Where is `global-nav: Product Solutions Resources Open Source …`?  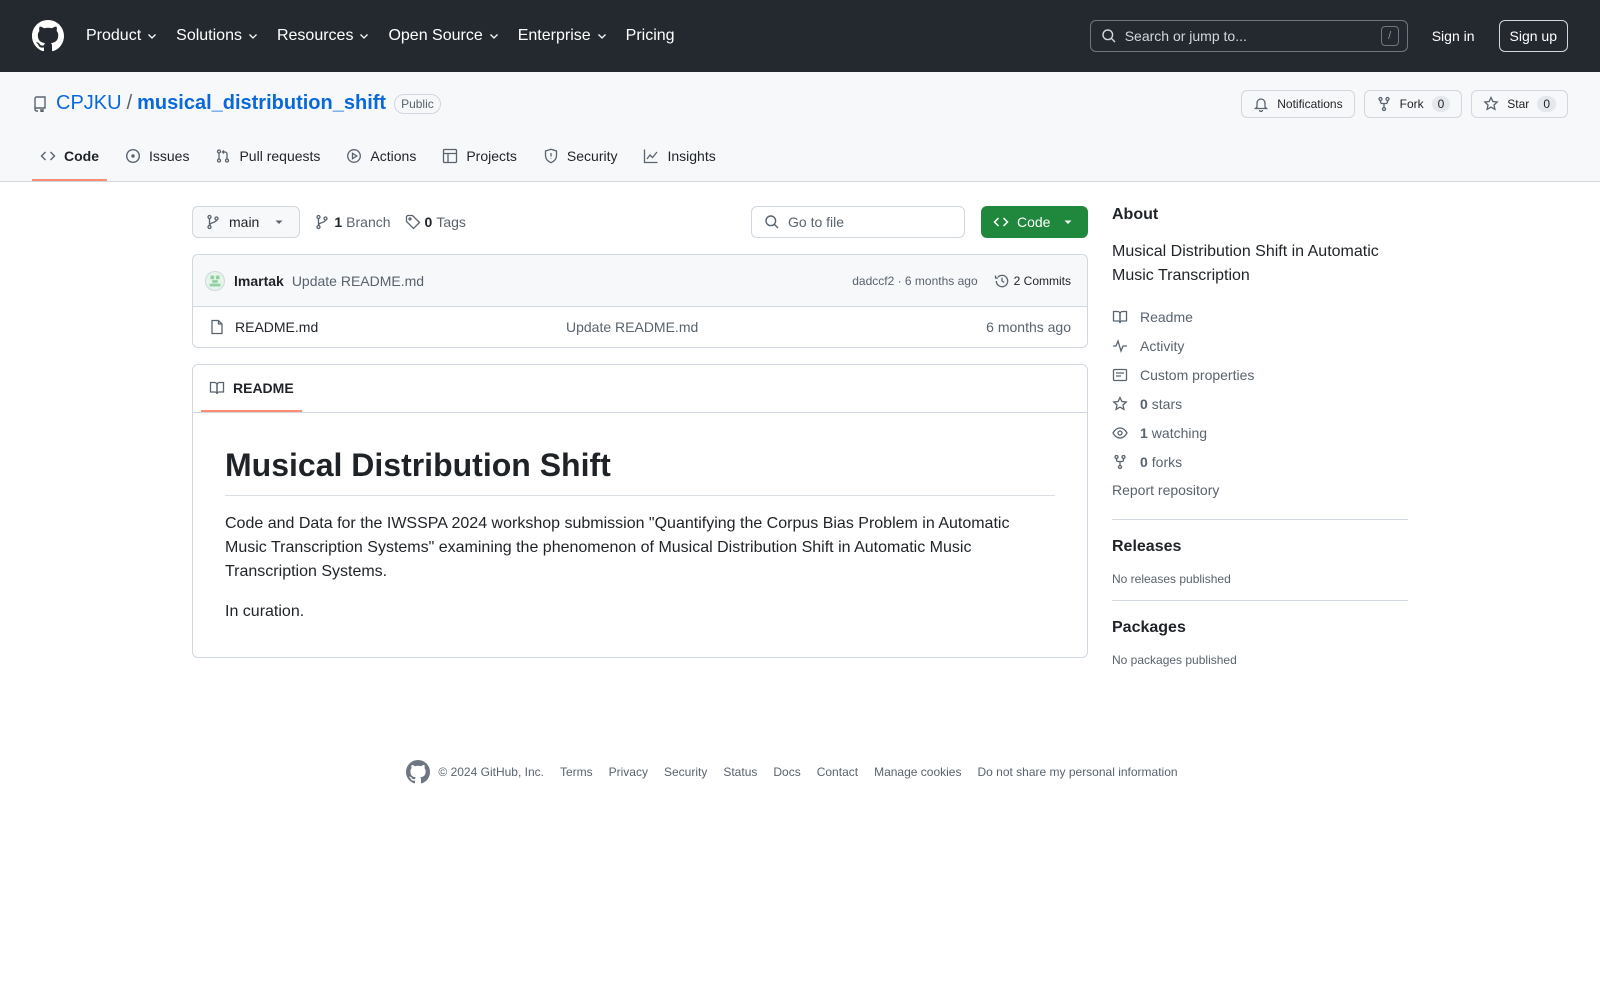 global-nav: Product Solutions Resources Open Source … is located at coordinates (389, 36).